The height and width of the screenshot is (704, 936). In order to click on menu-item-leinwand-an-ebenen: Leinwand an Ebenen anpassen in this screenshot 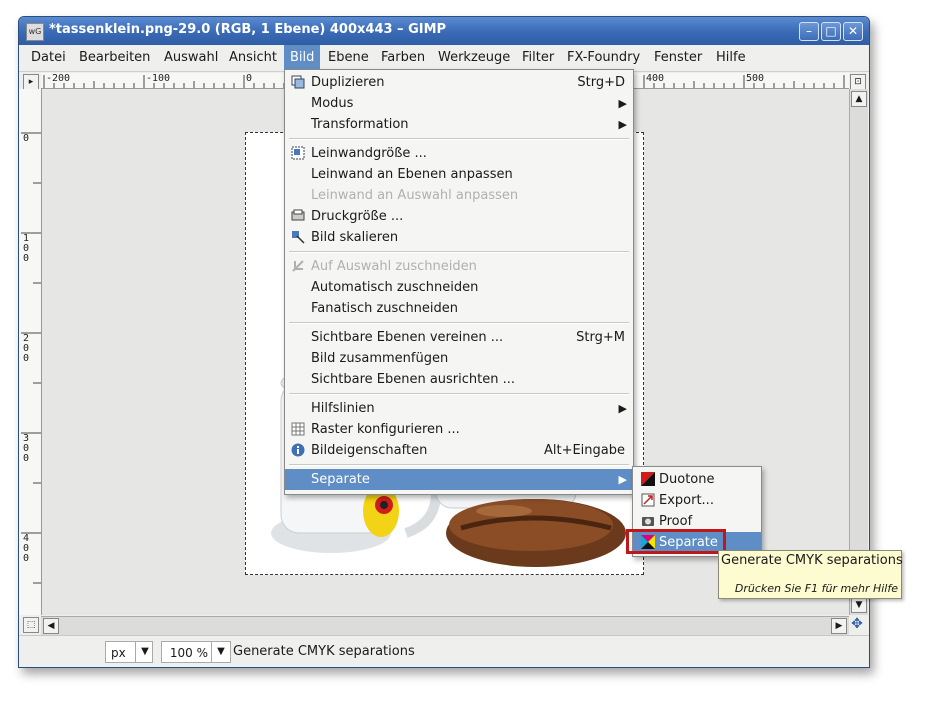, I will do `click(459, 174)`.